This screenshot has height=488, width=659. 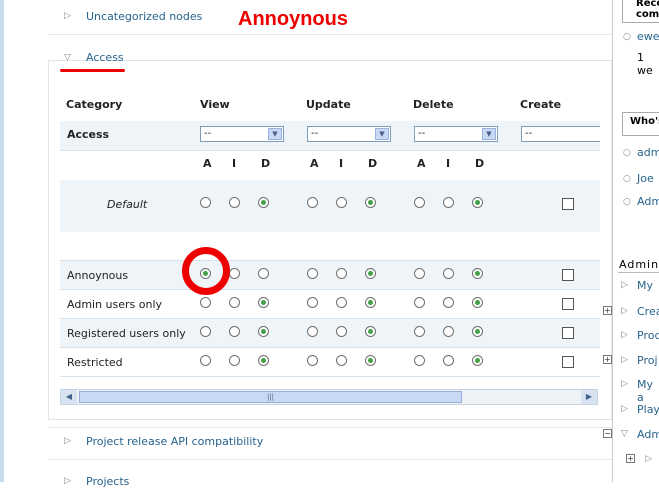 What do you see at coordinates (419, 202) in the screenshot?
I see `default-delete-radio-a` at bounding box center [419, 202].